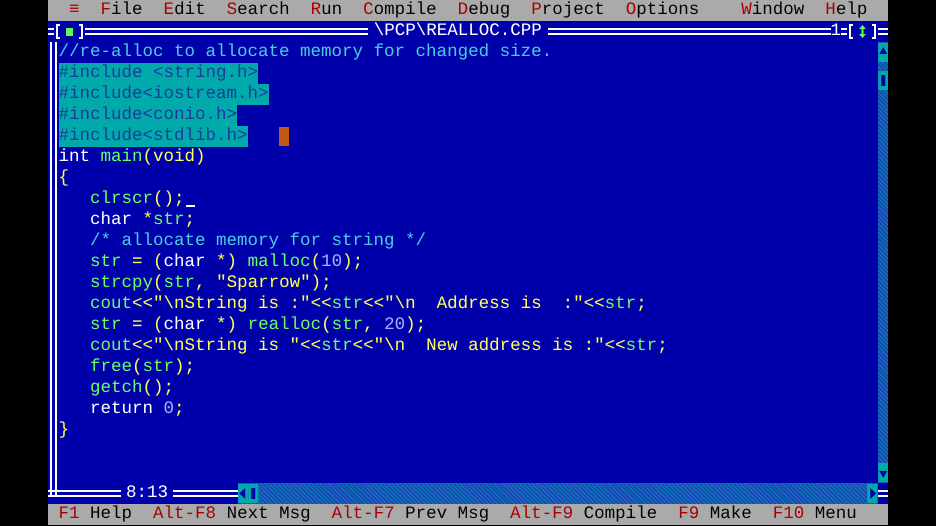  Describe the element at coordinates (663, 10) in the screenshot. I see `menu-item: Options` at that location.